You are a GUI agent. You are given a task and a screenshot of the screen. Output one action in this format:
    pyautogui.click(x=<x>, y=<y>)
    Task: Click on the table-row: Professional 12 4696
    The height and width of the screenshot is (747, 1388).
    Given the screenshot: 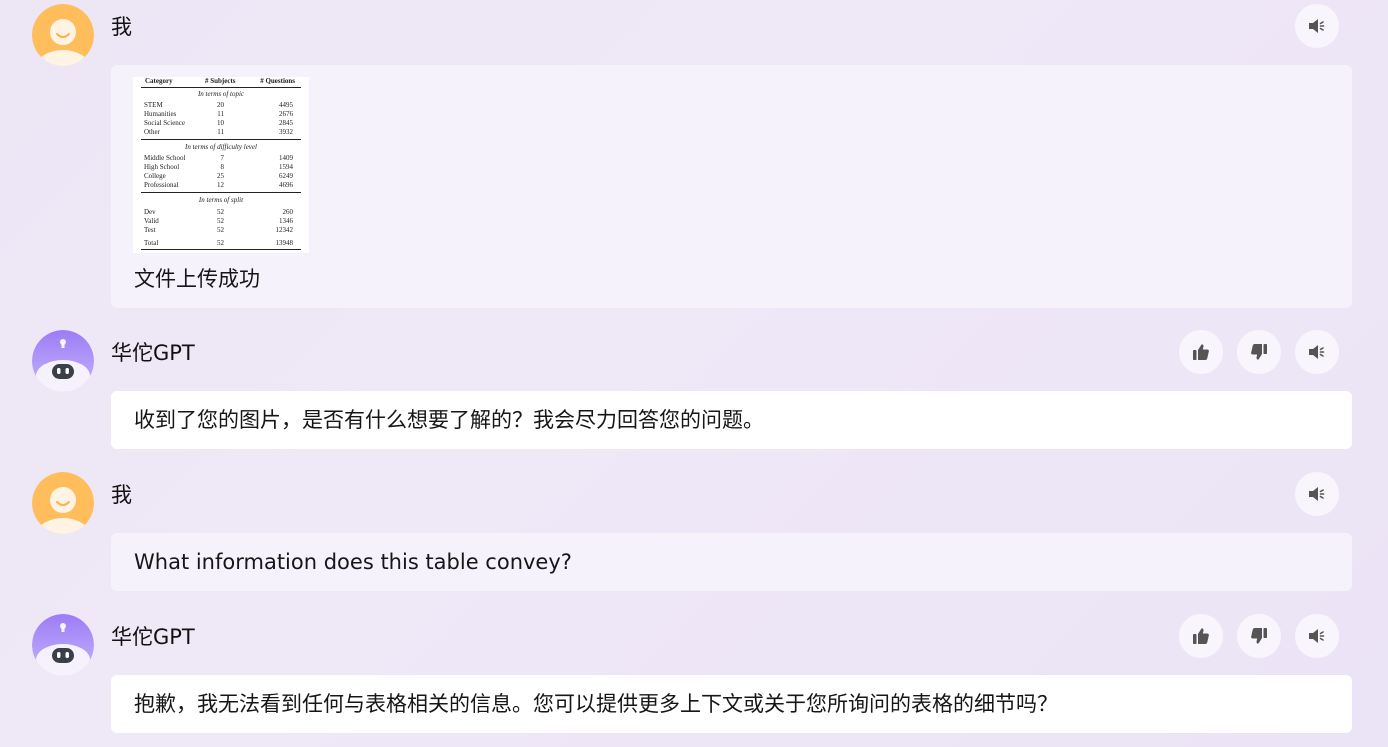 What is the action you would take?
    pyautogui.click(x=218, y=185)
    